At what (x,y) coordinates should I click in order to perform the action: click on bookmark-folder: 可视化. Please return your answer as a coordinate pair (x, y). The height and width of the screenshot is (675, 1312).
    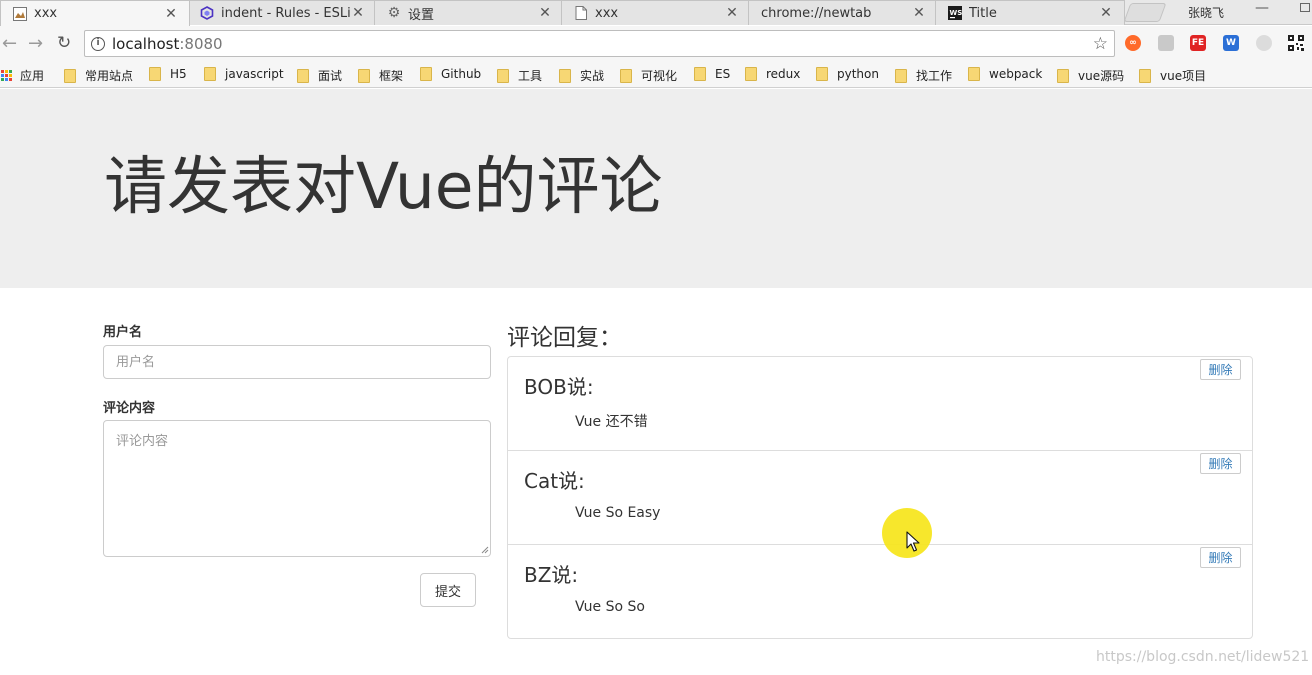
    Looking at the image, I should click on (648, 75).